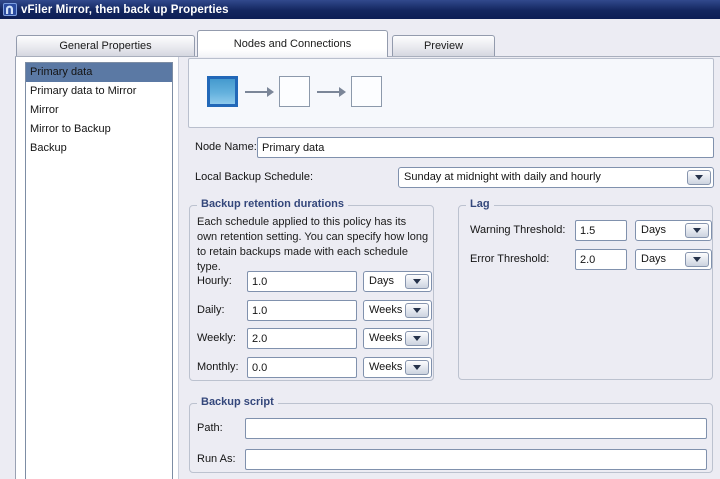 Image resolution: width=720 pixels, height=479 pixels. What do you see at coordinates (485, 147) in the screenshot?
I see `node-name-input` at bounding box center [485, 147].